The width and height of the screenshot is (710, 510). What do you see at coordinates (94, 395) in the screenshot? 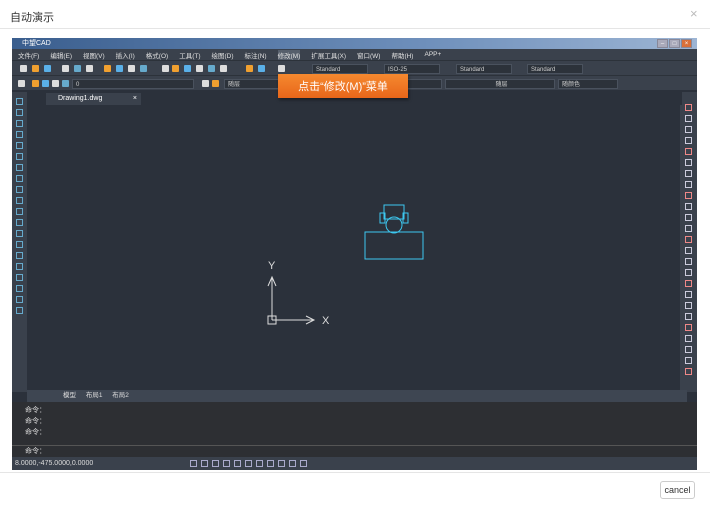
I see `tab-layout1: 布局1` at bounding box center [94, 395].